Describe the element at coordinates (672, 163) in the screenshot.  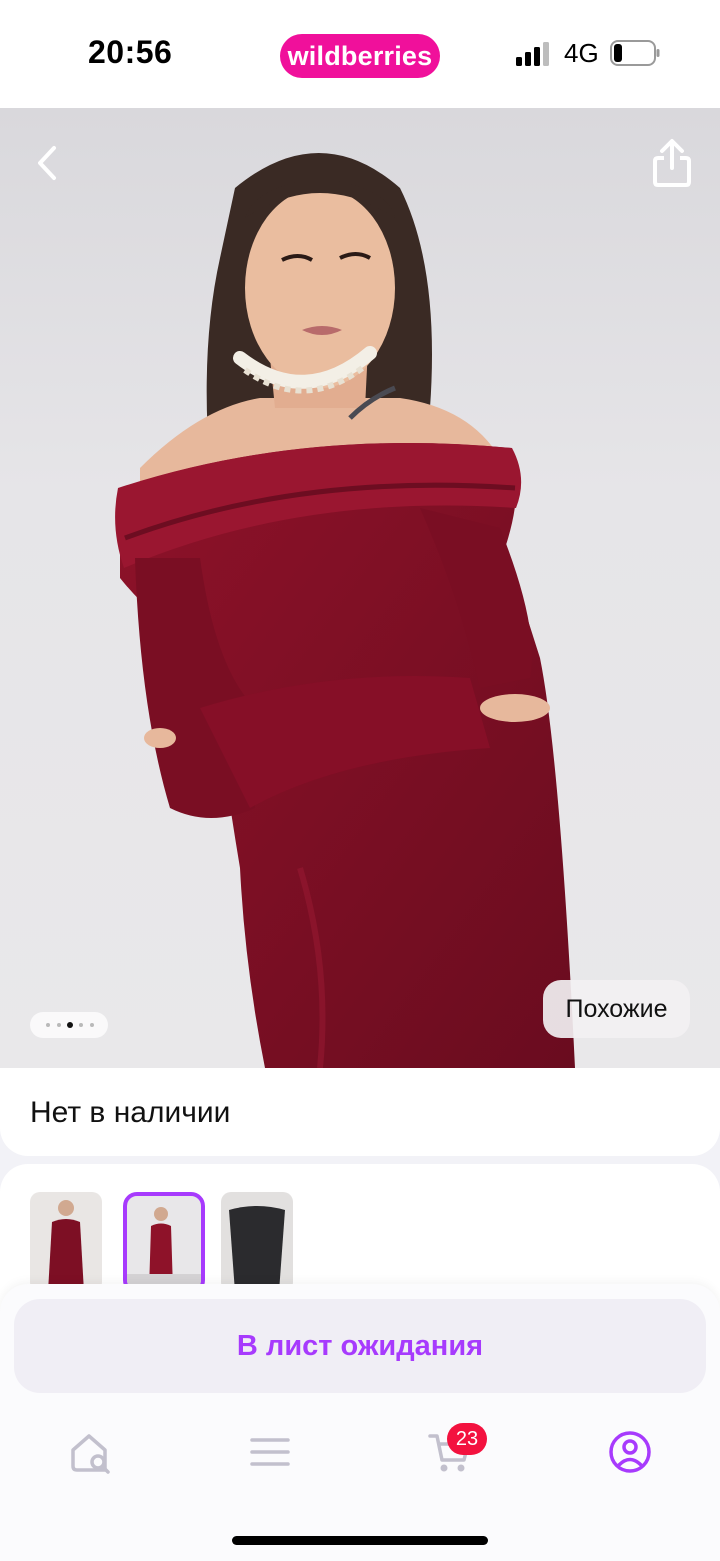
I see `share-icon` at that location.